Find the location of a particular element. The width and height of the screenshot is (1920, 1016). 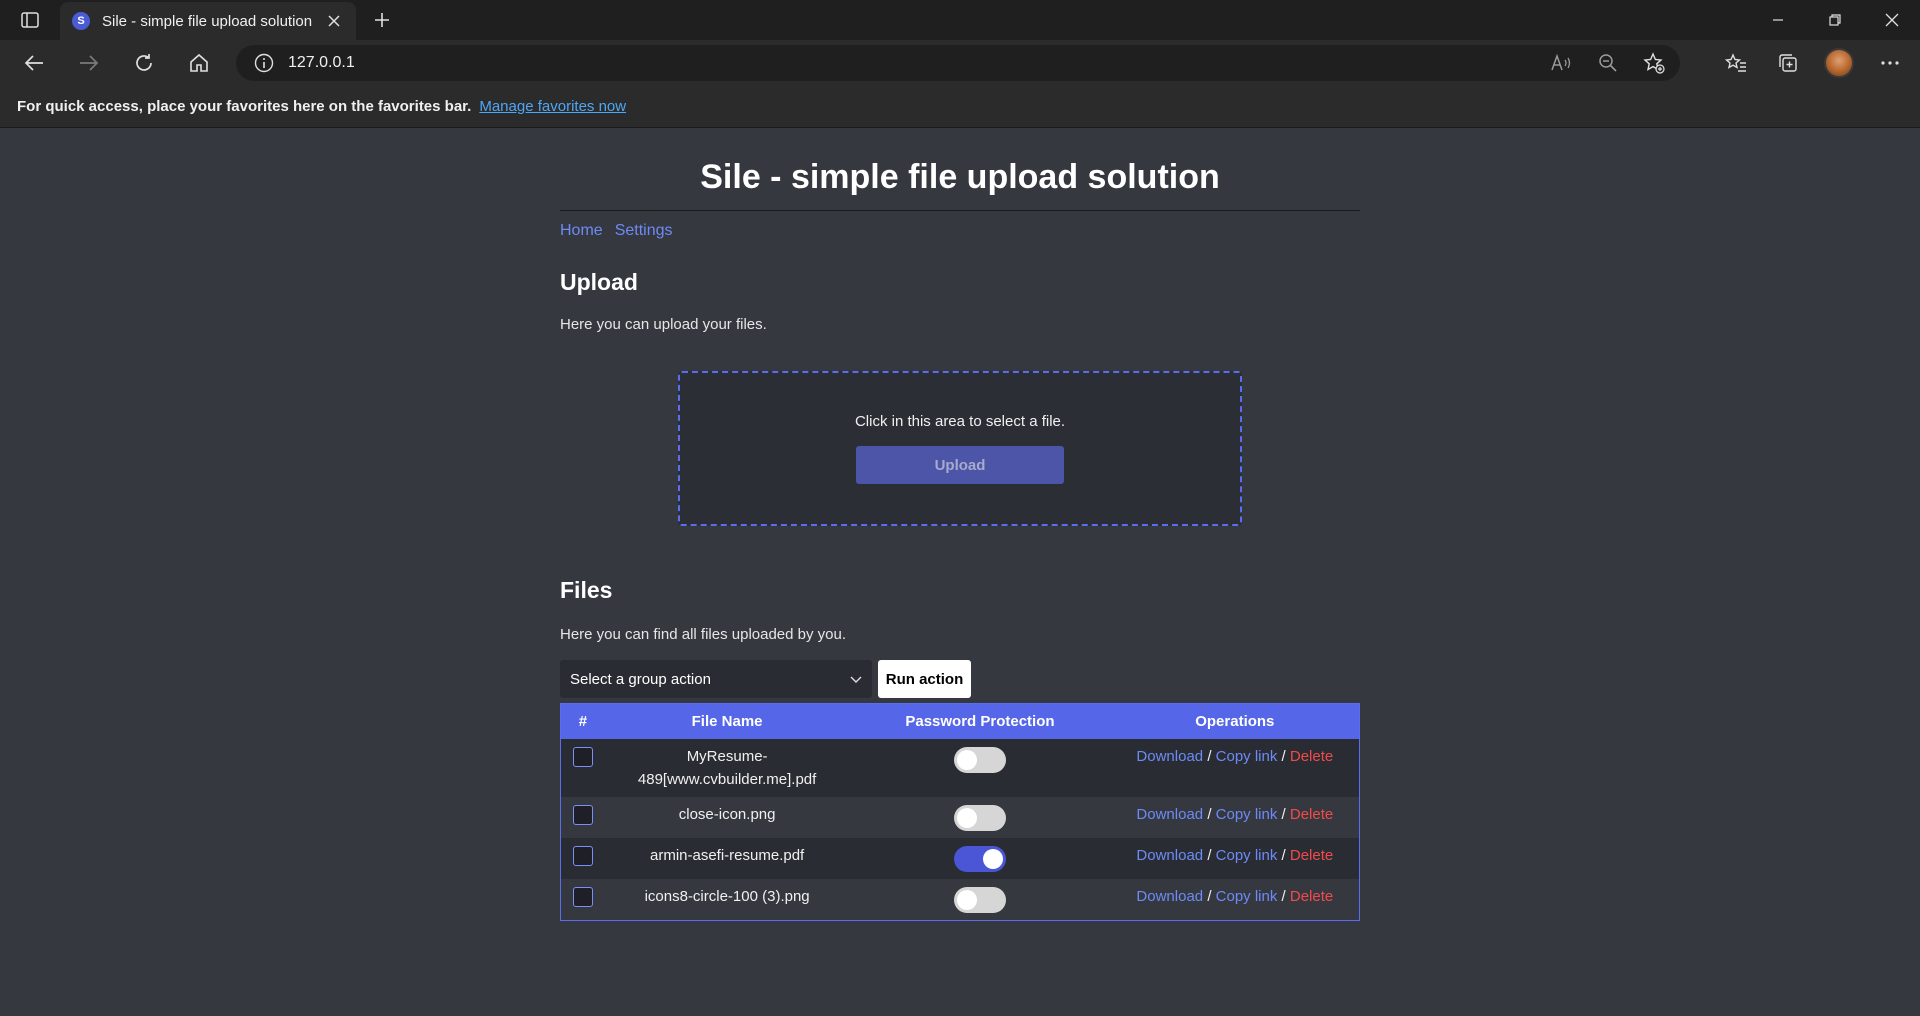

chevron-down-icon is located at coordinates (856, 679).